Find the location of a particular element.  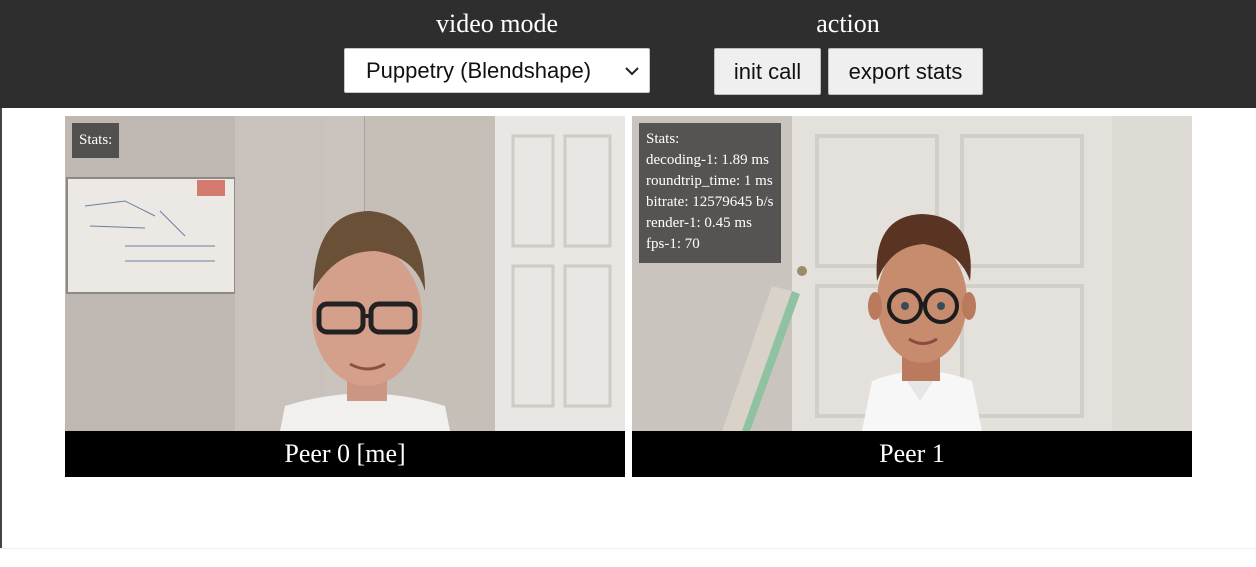

stats-line-decoding: decoding-1: 1.89 ms is located at coordinates (707, 160).